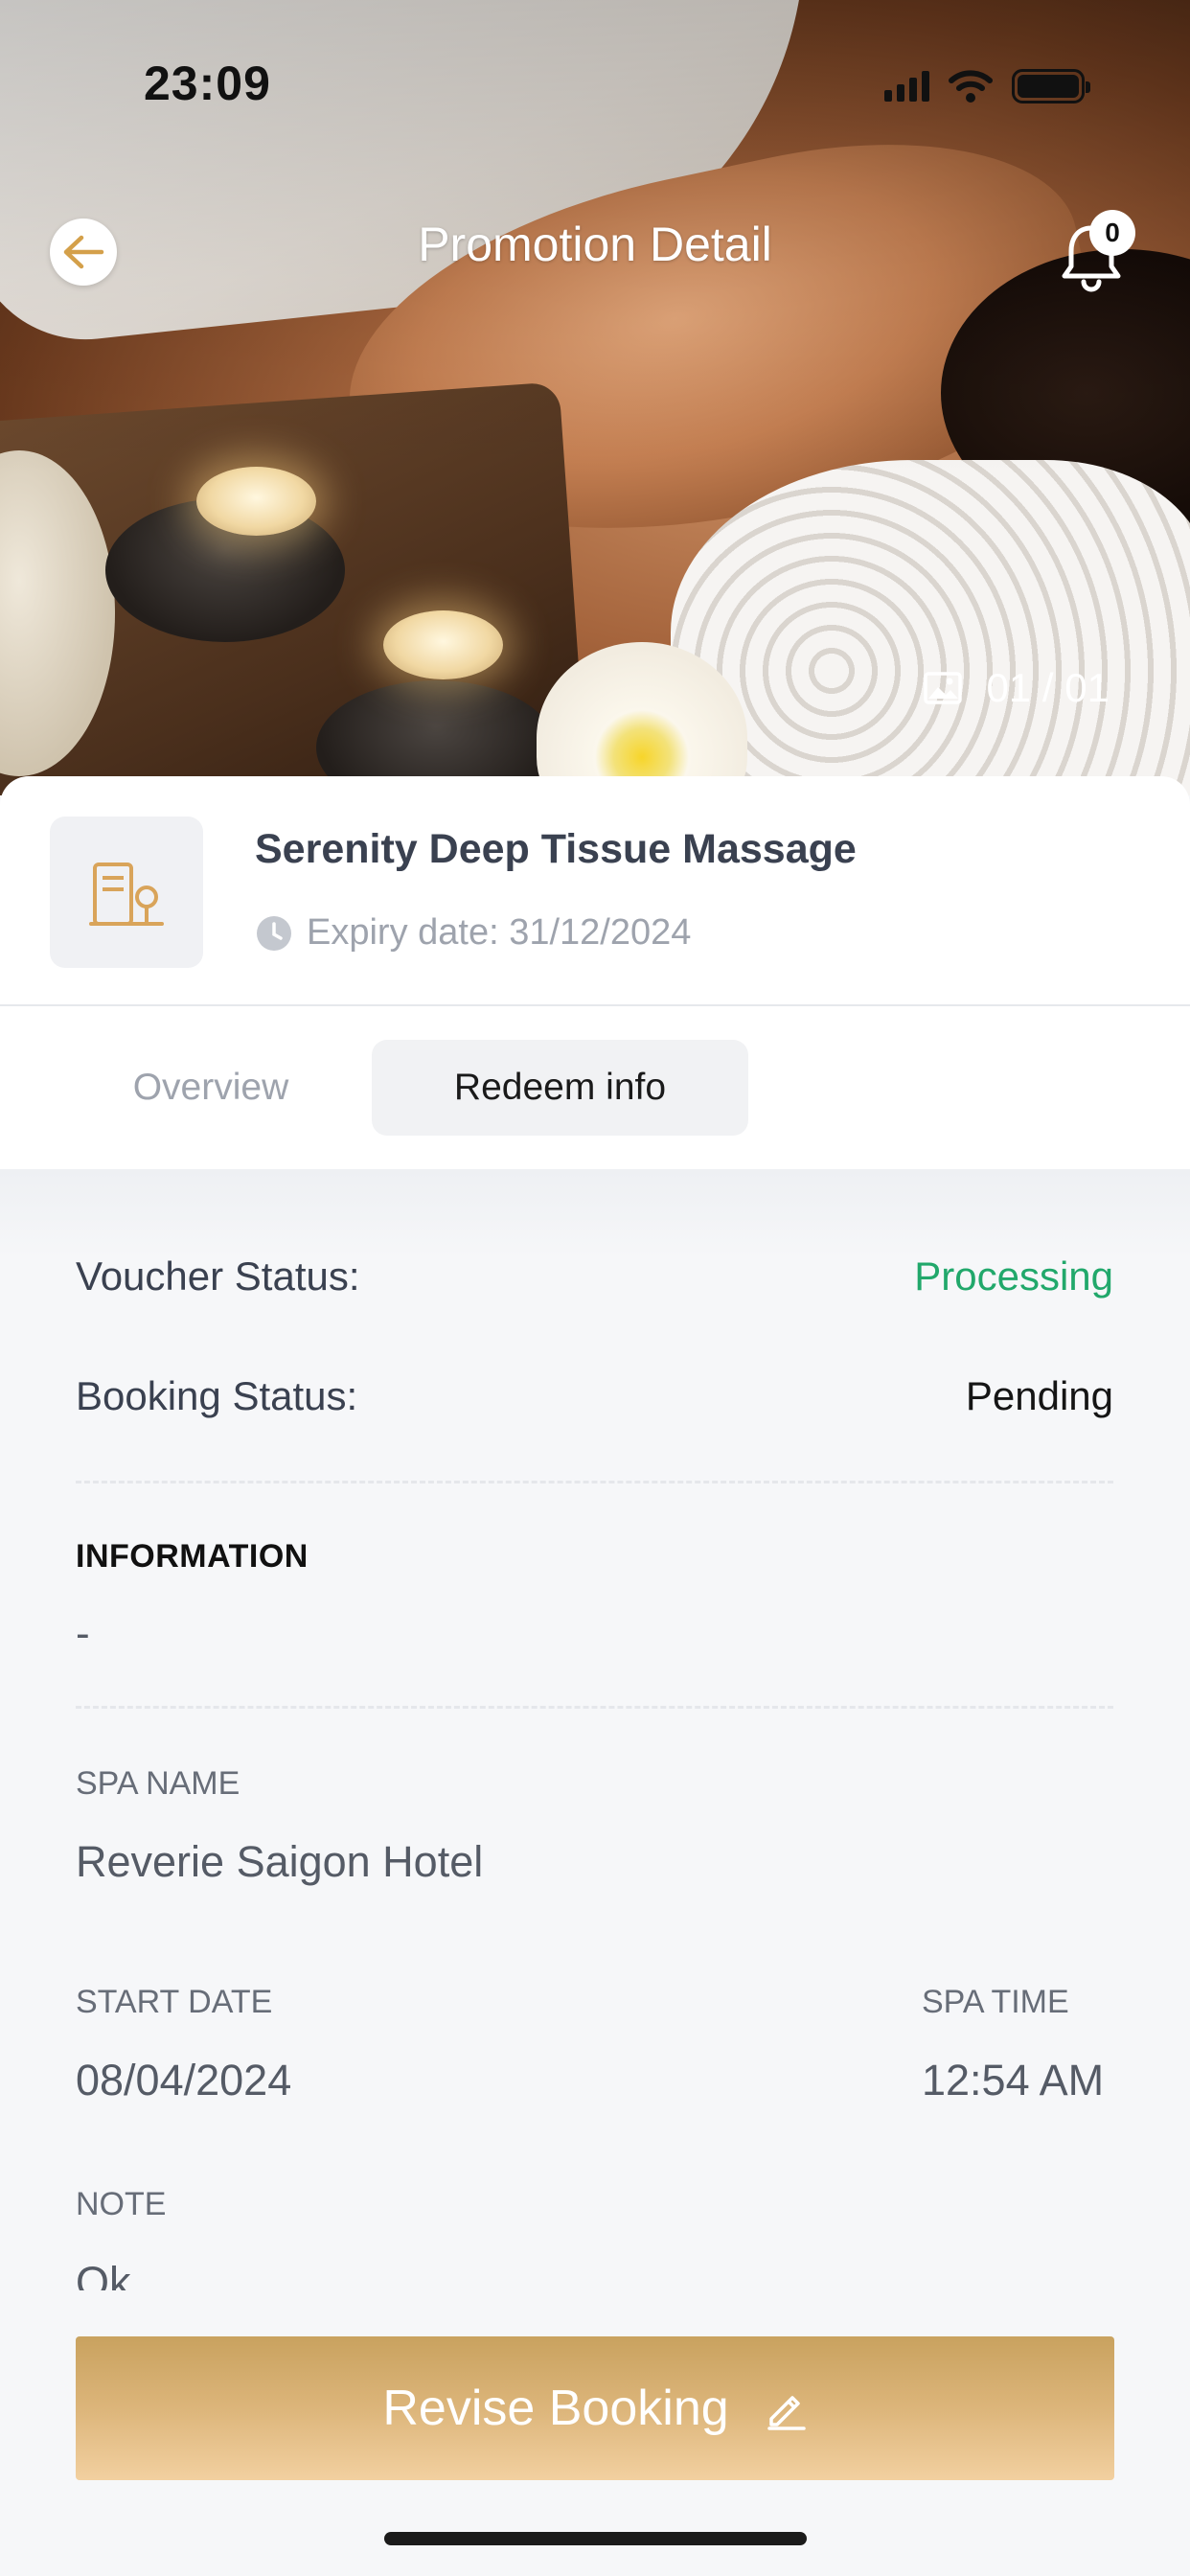 This screenshot has width=1190, height=2576. What do you see at coordinates (103, 2274) in the screenshot?
I see `note-value: Ok` at bounding box center [103, 2274].